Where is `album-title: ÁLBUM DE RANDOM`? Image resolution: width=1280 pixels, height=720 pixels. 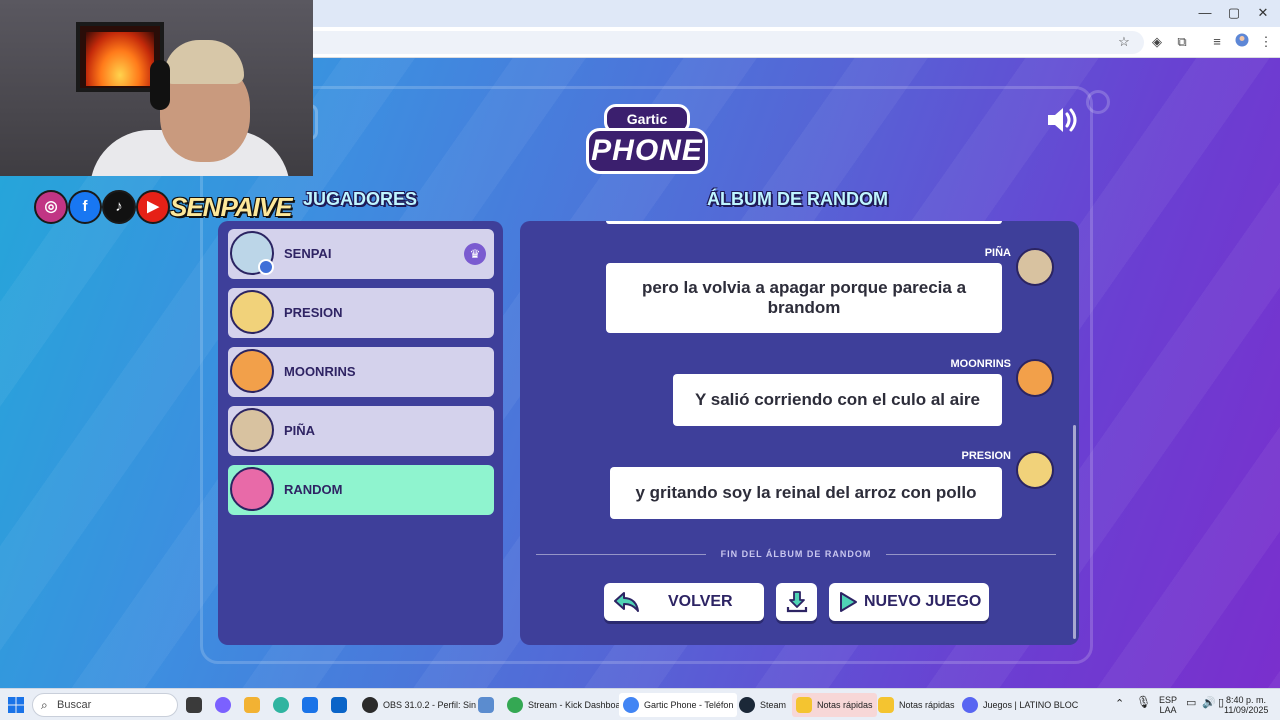
album-title: ÁLBUM DE RANDOM is located at coordinates (797, 199).